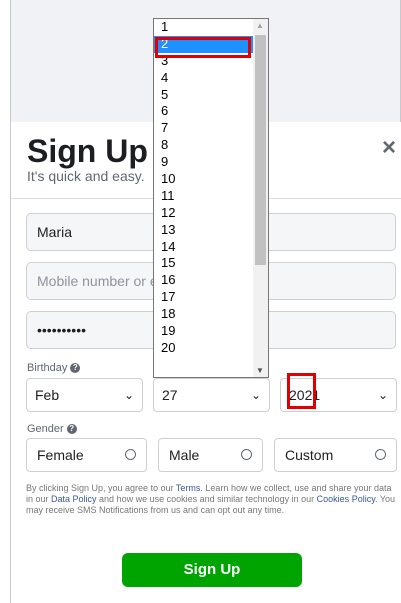 This screenshot has width=401, height=603. Describe the element at coordinates (260, 150) in the screenshot. I see `scrollbar-thumb` at that location.